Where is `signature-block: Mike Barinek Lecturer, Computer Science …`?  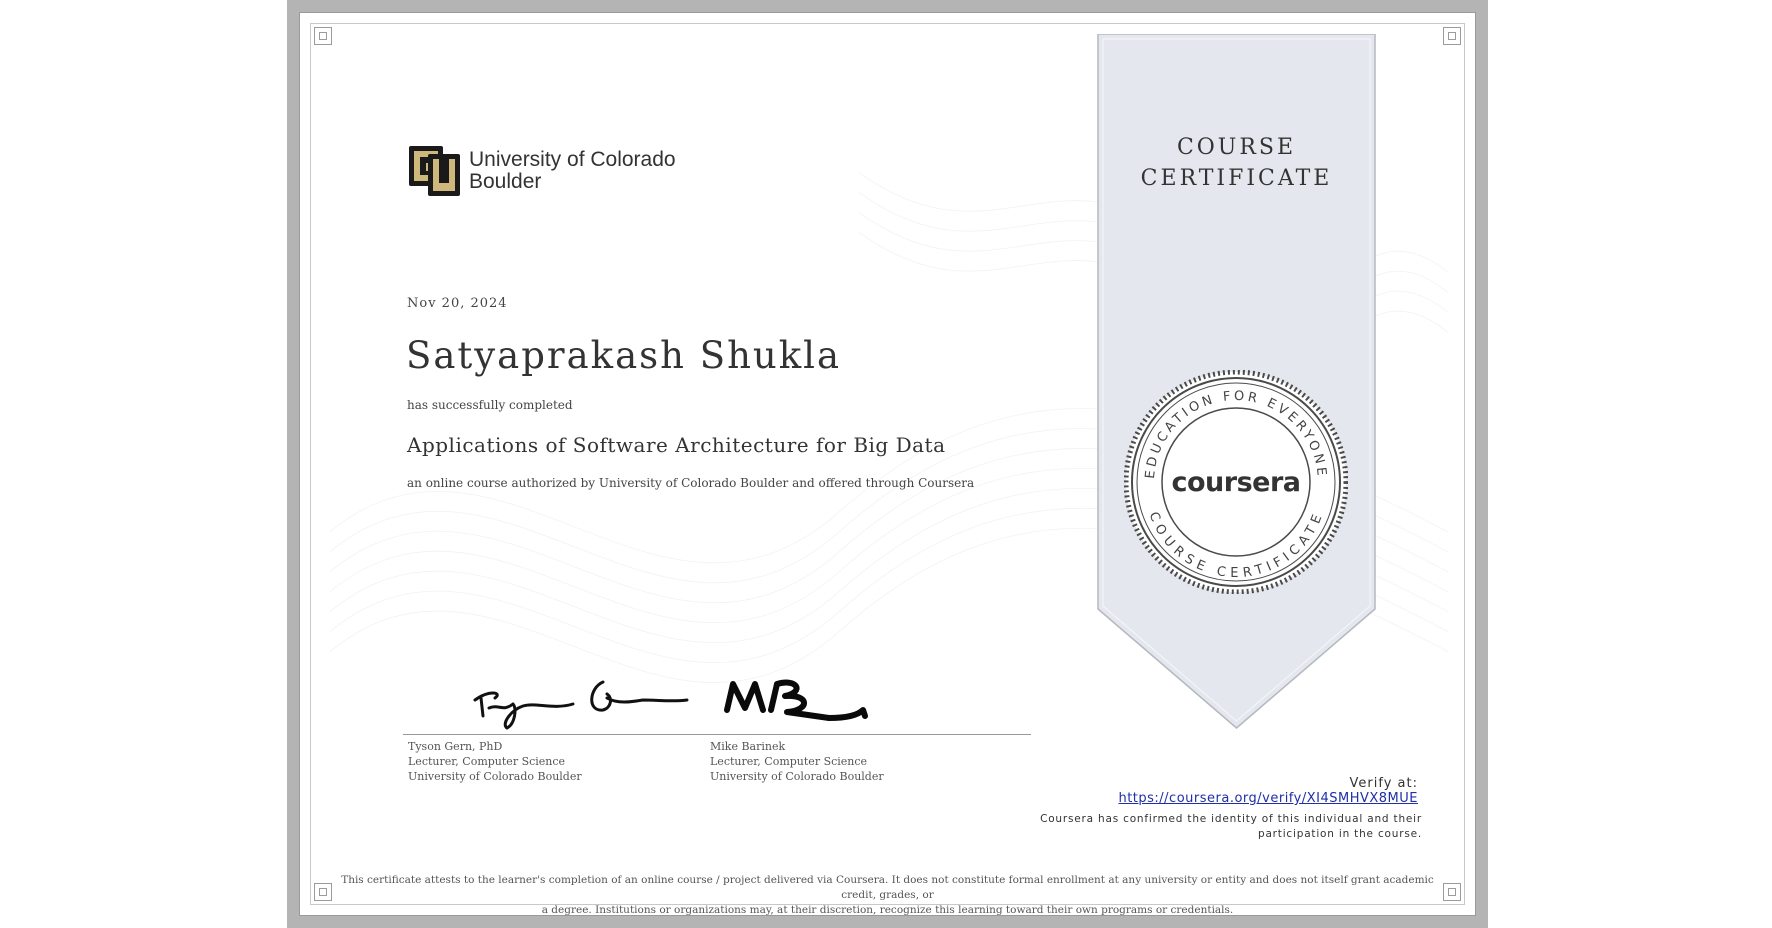 signature-block: Mike Barinek Lecturer, Computer Science … is located at coordinates (868, 724).